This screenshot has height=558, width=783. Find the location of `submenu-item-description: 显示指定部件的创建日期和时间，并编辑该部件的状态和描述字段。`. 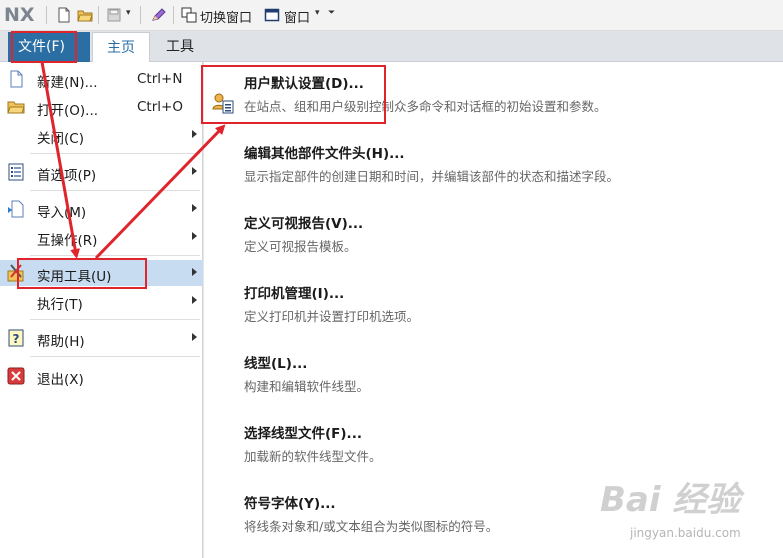

submenu-item-description: 显示指定部件的创建日期和时间，并编辑该部件的状态和描述字段。 is located at coordinates (432, 176).